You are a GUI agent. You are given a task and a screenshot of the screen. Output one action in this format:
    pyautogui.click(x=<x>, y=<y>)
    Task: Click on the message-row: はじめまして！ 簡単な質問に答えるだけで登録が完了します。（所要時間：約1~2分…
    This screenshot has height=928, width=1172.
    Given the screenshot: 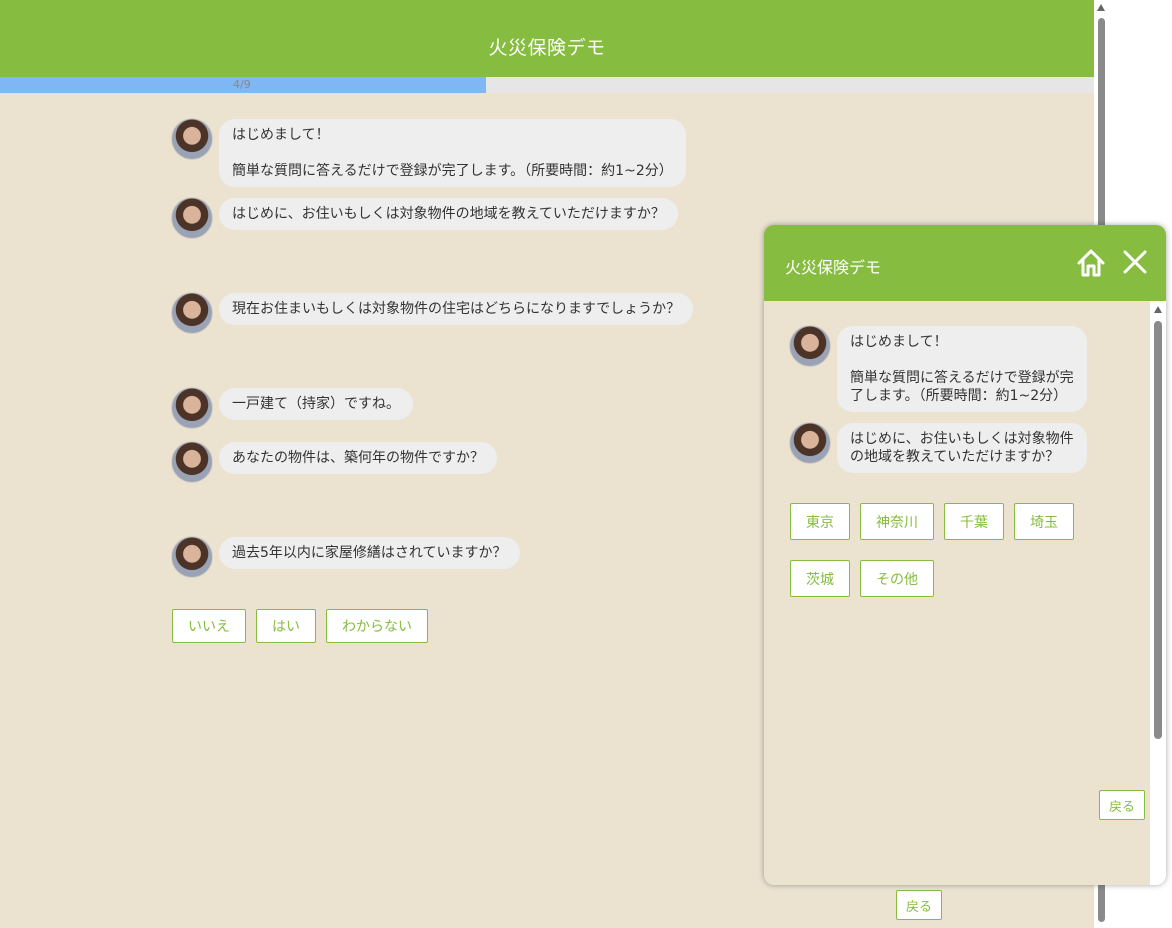 What is the action you would take?
    pyautogui.click(x=428, y=152)
    